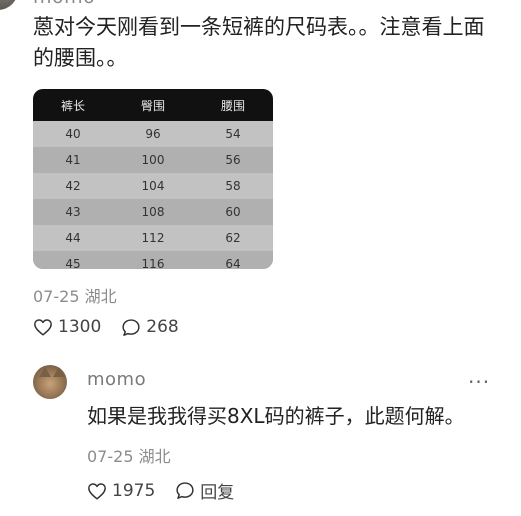 This screenshot has height=516, width=521. Describe the element at coordinates (233, 260) in the screenshot. I see `cell: 64` at that location.